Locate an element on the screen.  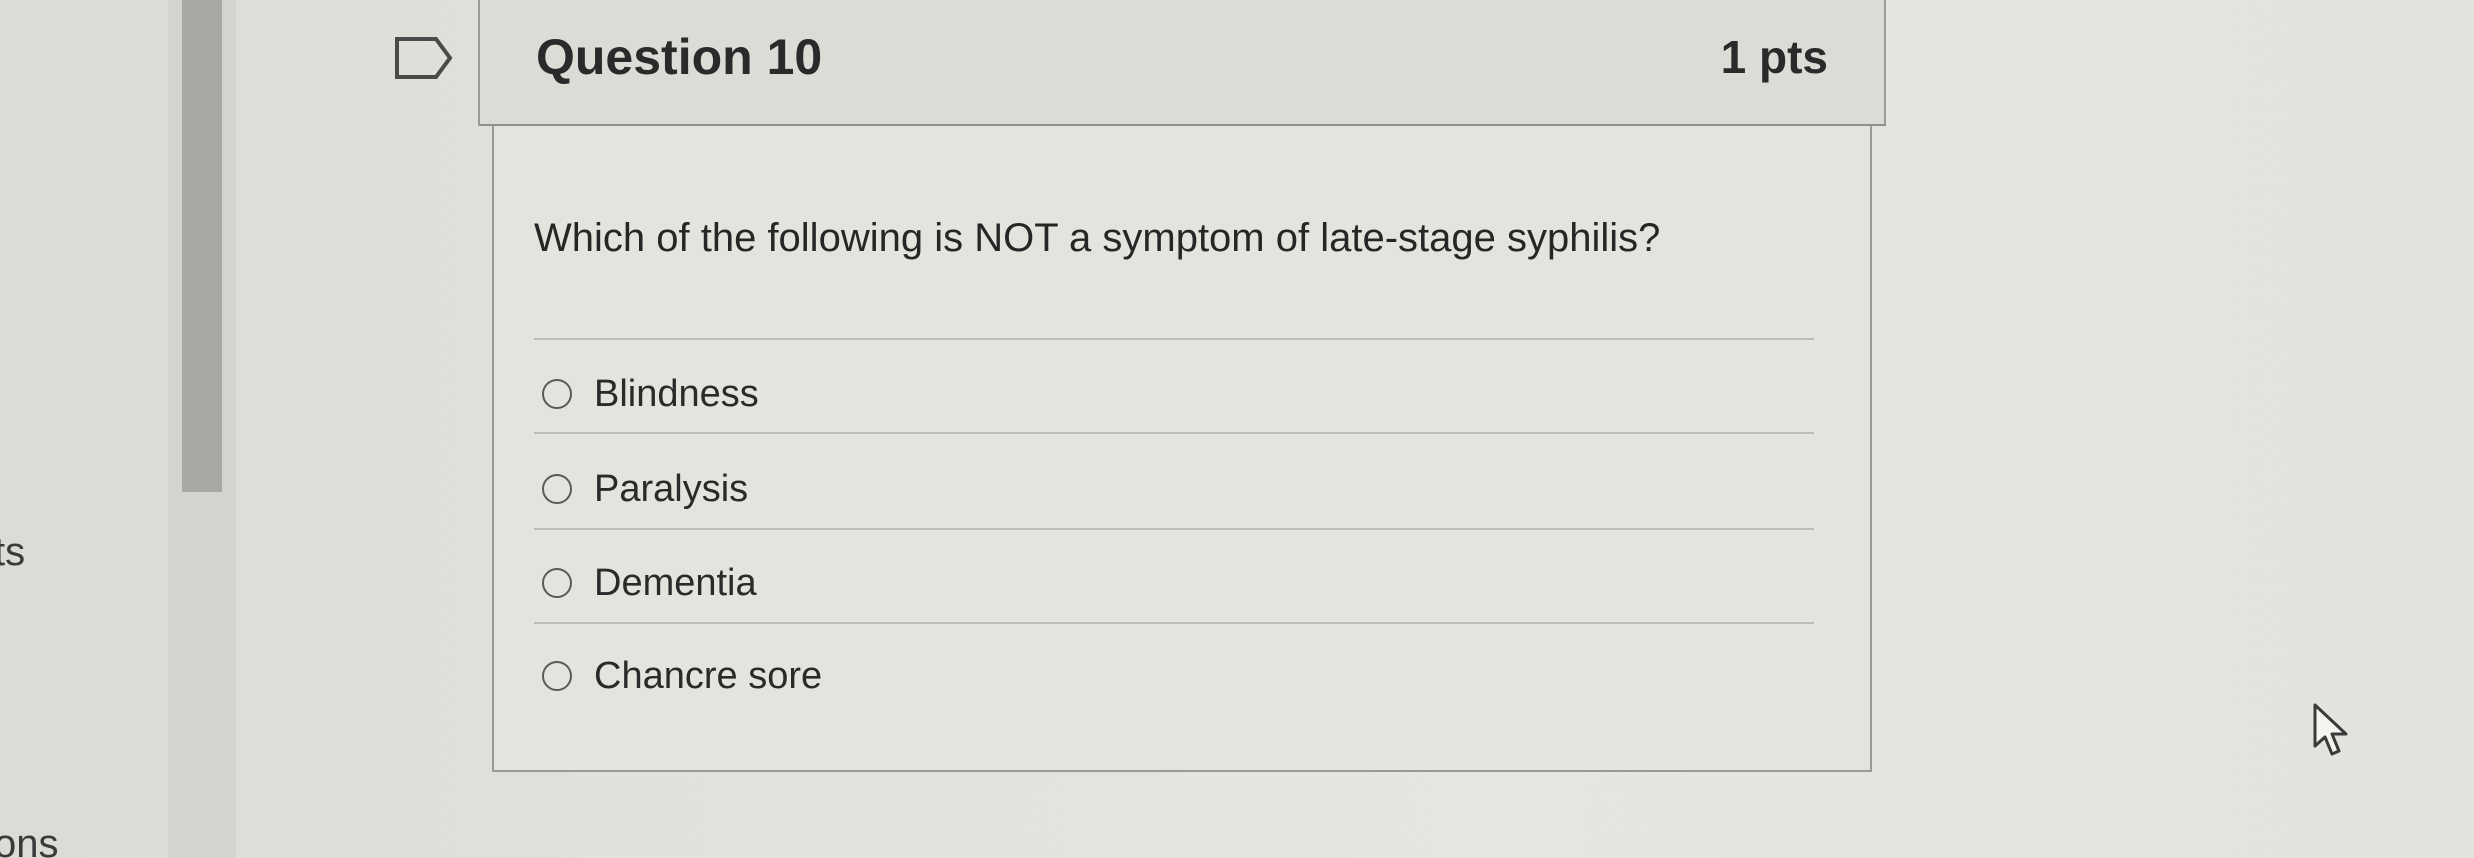
answer-label: Dementia is located at coordinates (675, 582).